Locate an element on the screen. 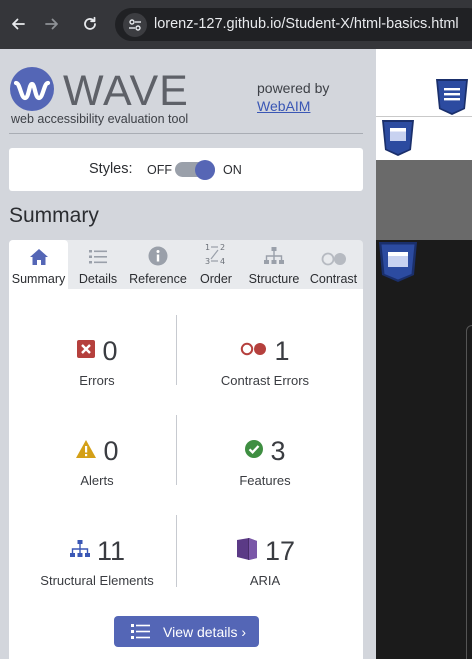 Image resolution: width=472 pixels, height=659 pixels. view-details-label: View details › is located at coordinates (205, 632).